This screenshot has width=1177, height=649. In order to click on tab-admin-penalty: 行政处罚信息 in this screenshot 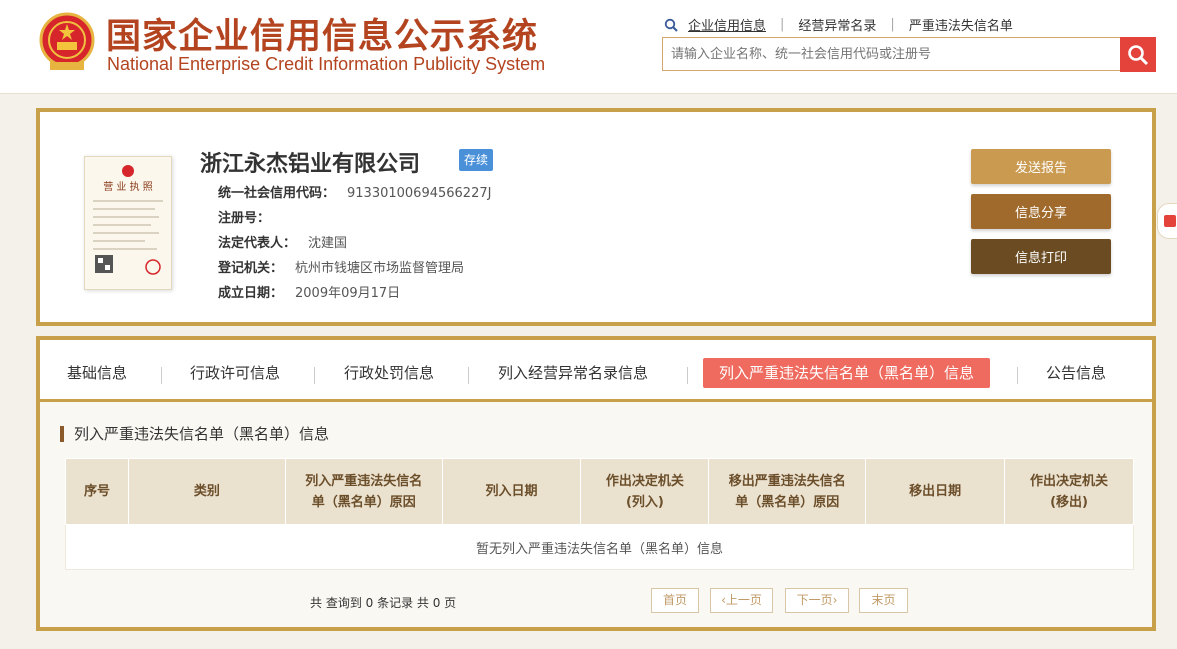, I will do `click(389, 373)`.